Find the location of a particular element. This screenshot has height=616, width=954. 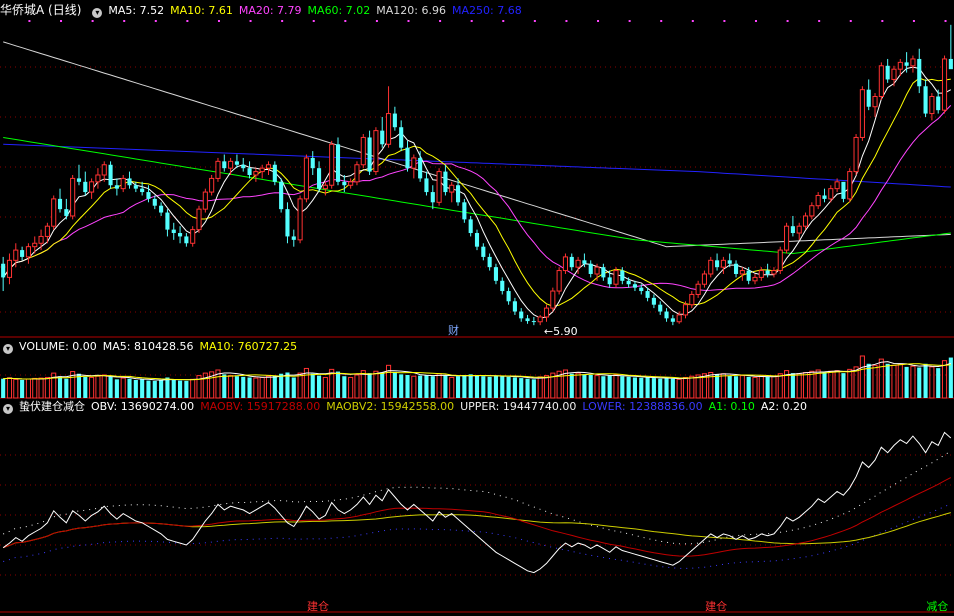

ma-label-4: MA120: 6.96 is located at coordinates (411, 10).